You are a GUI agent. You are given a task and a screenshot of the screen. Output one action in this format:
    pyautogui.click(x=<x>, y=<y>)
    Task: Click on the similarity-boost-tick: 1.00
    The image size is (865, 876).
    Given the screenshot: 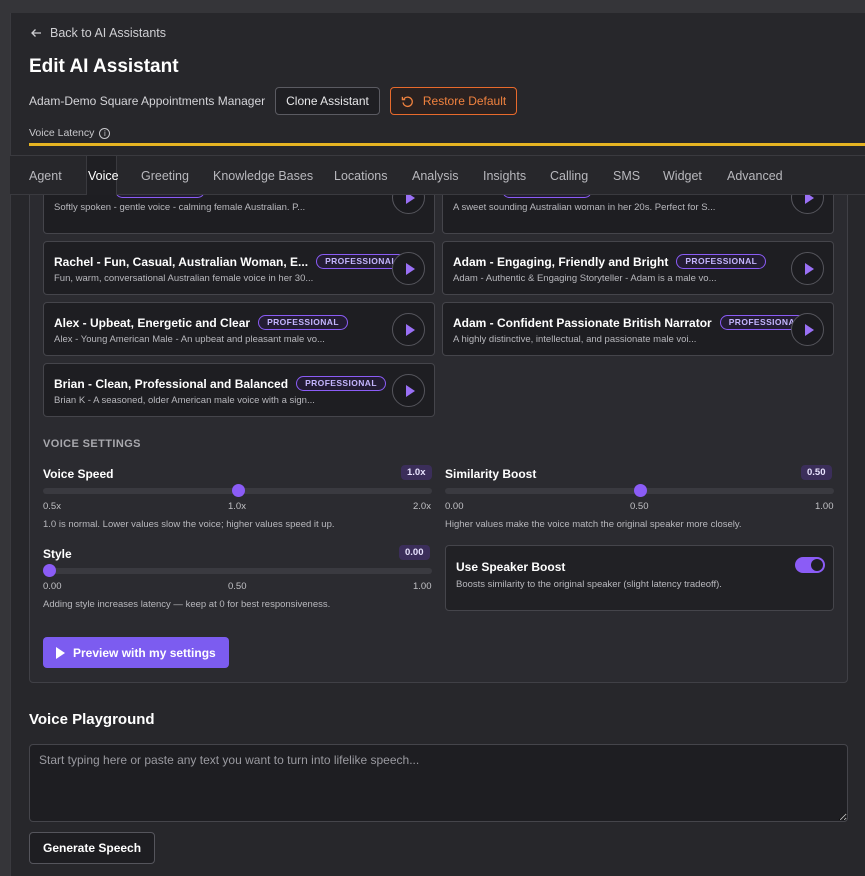 What is the action you would take?
    pyautogui.click(x=824, y=506)
    